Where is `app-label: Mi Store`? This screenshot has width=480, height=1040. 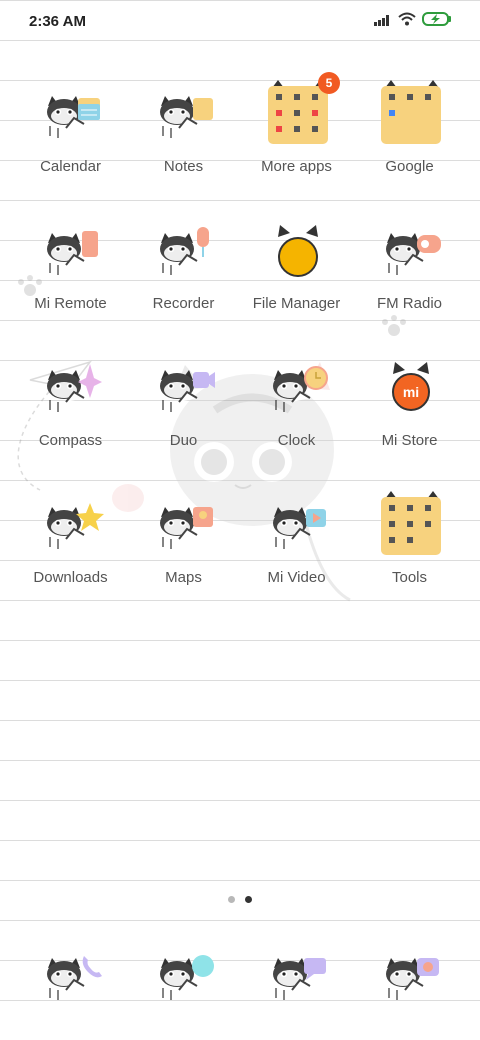
app-label: Mi Store is located at coordinates (409, 440).